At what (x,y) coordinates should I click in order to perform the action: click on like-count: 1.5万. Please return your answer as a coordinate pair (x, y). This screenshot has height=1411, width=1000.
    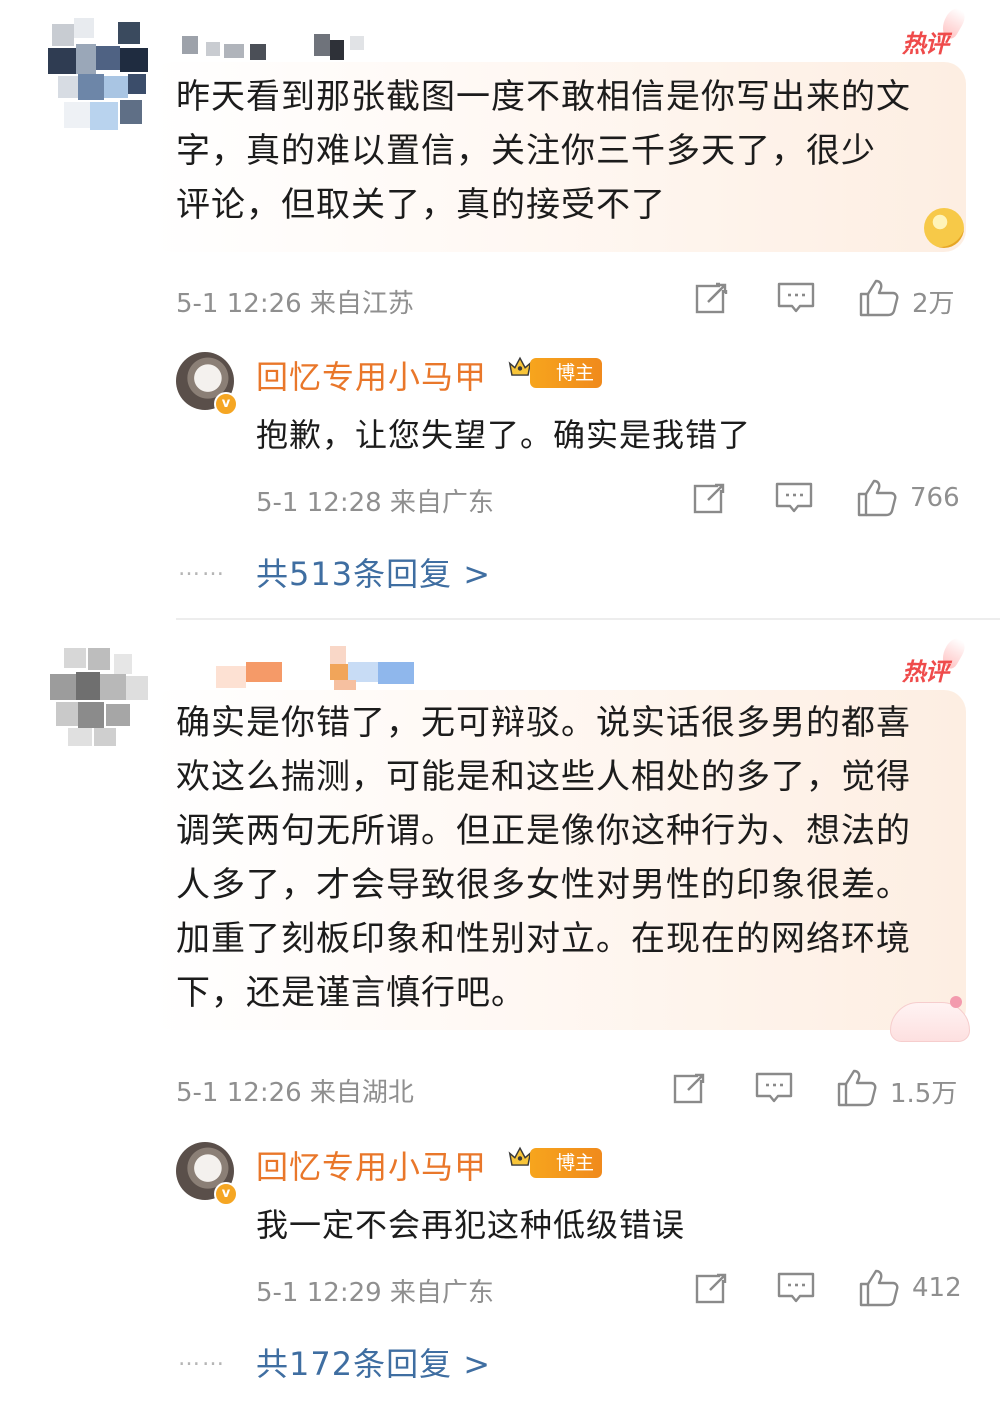
    Looking at the image, I should click on (924, 1094).